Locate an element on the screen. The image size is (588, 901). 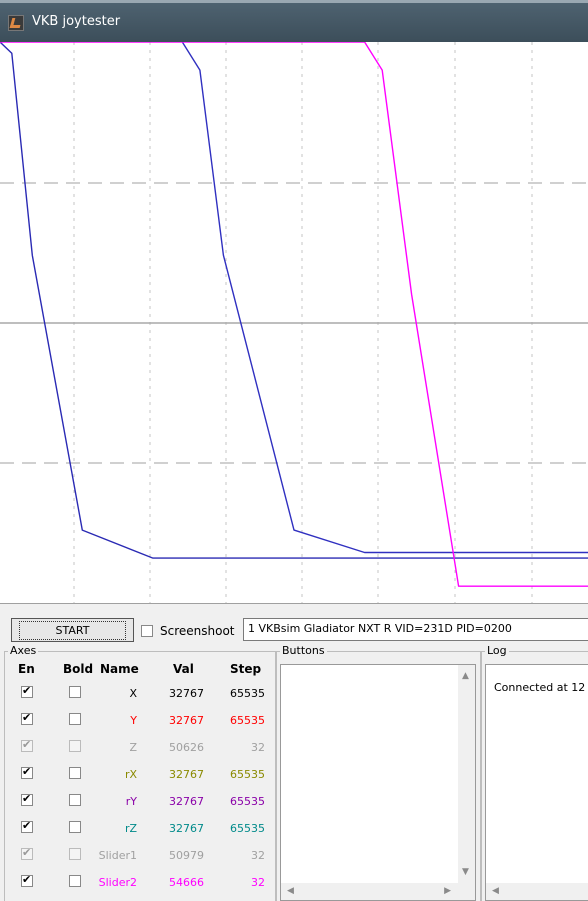
axis-val: 54666 is located at coordinates (186, 882).